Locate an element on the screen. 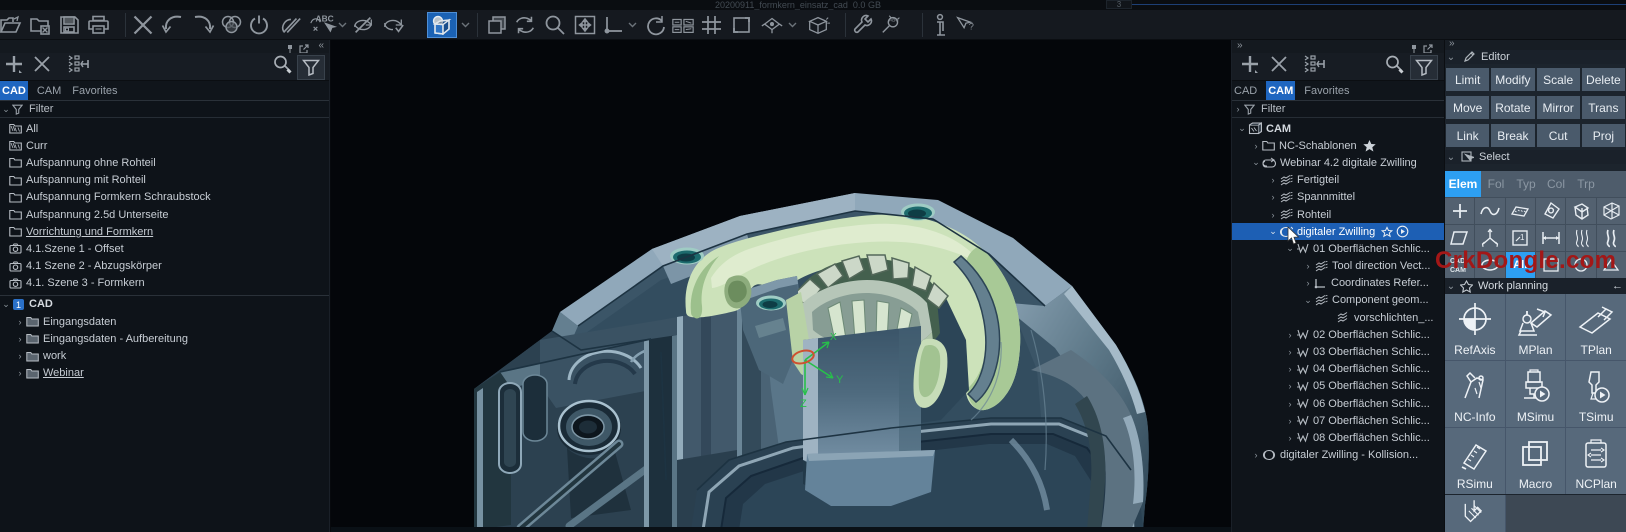 The width and height of the screenshot is (1626, 532). svg-text: Y is located at coordinates (840, 380).